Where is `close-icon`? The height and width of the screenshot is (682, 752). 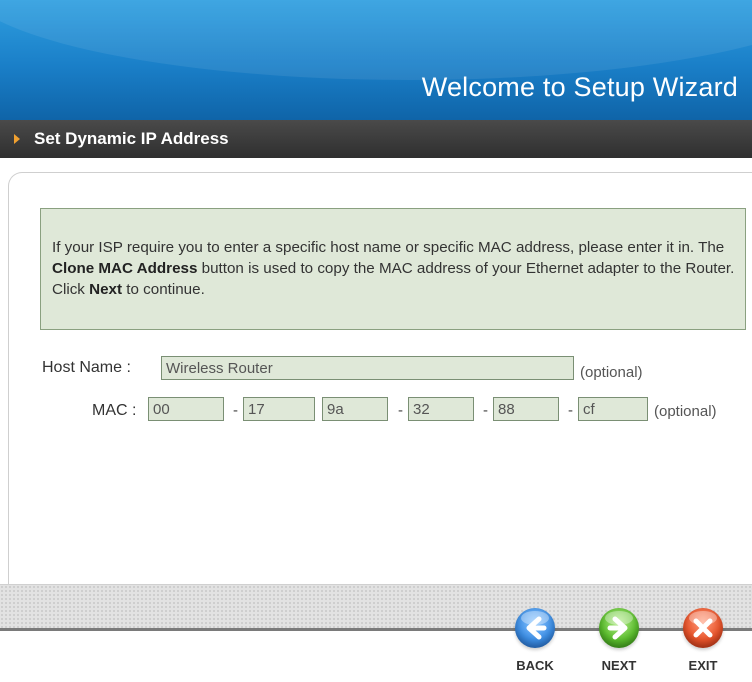 close-icon is located at coordinates (703, 628).